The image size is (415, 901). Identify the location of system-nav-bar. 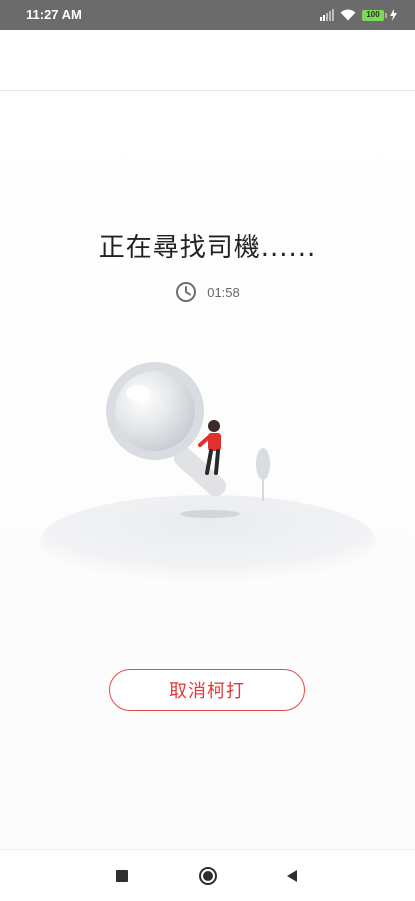
(207, 875).